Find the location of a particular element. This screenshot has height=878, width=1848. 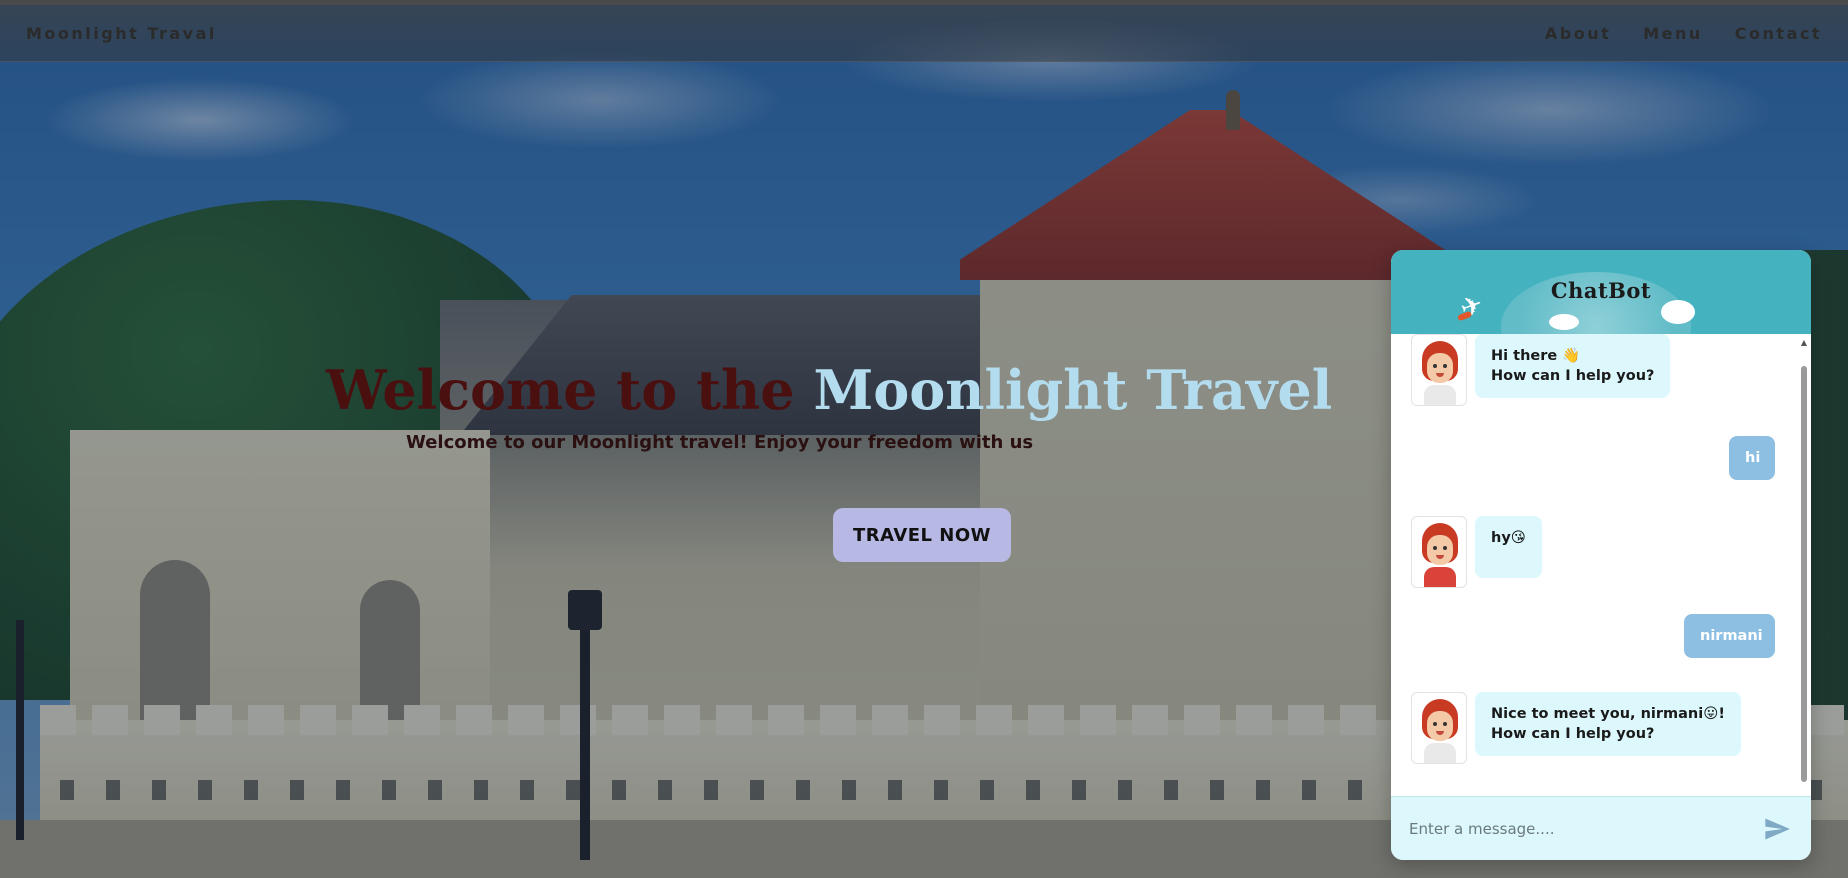

brand-logo: Moonlight Traval is located at coordinates (121, 33).